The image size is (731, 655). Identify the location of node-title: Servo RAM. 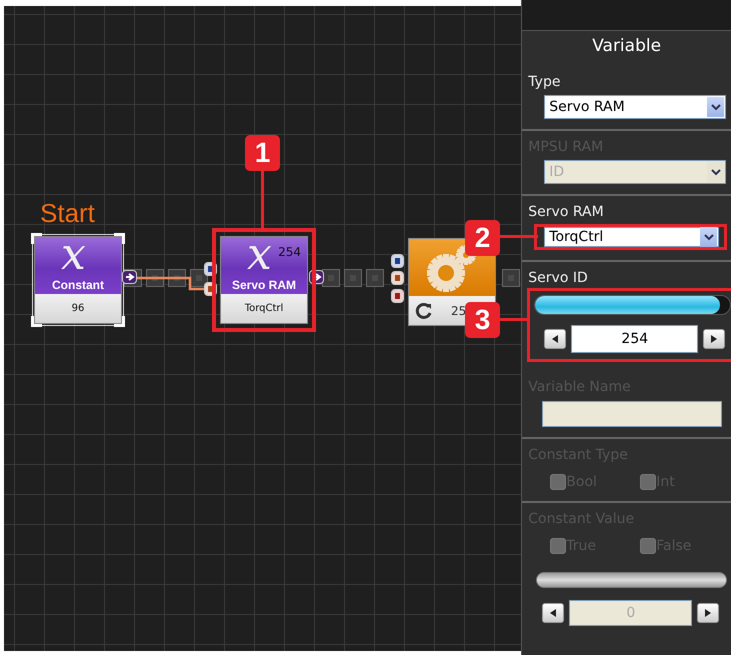
(264, 285).